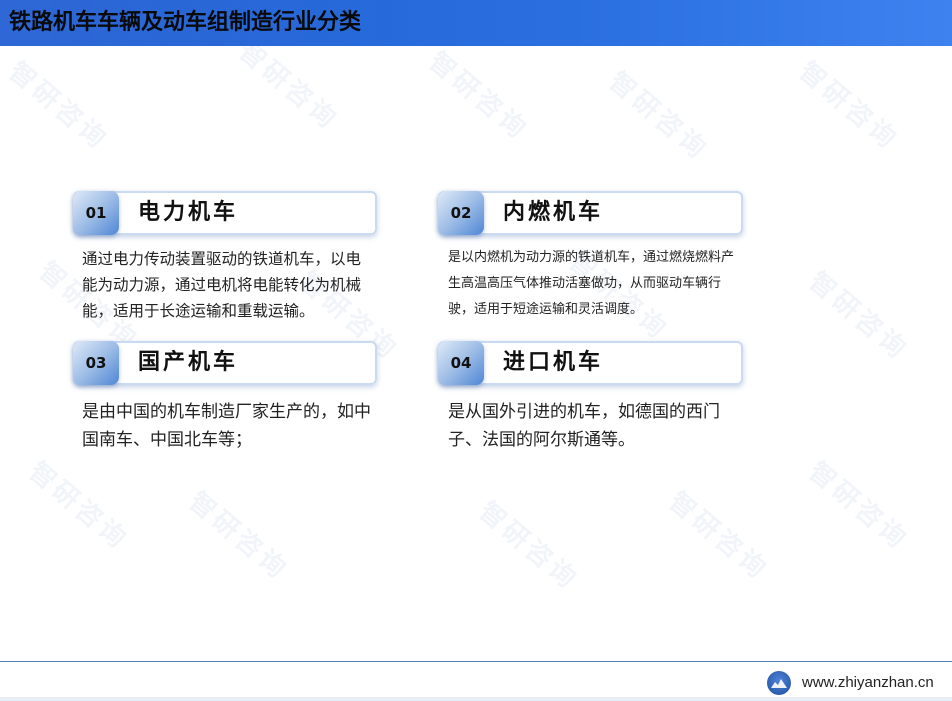 This screenshot has width=952, height=701. I want to click on zhiyan-logo-icon, so click(779, 683).